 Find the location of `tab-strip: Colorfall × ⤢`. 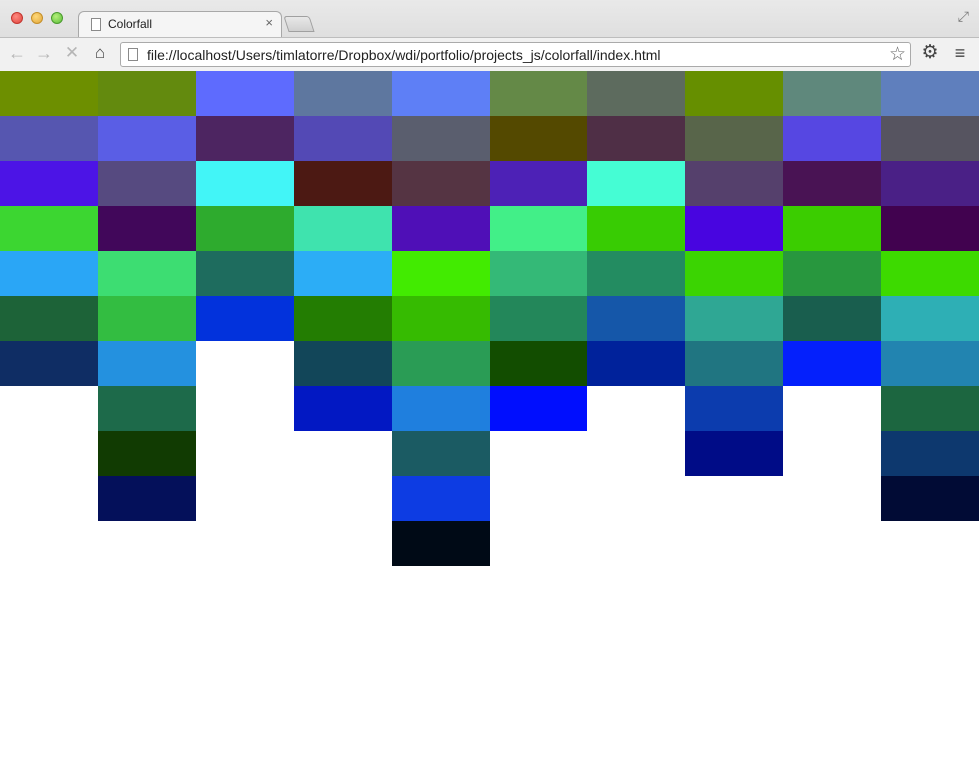

tab-strip: Colorfall × ⤢ is located at coordinates (489, 19).